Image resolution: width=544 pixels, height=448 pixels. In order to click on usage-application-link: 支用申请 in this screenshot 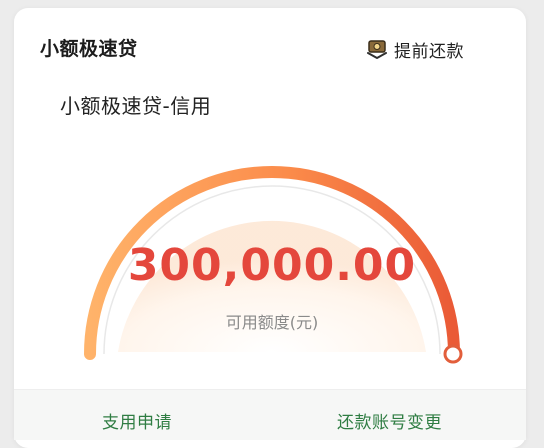, I will do `click(137, 420)`.